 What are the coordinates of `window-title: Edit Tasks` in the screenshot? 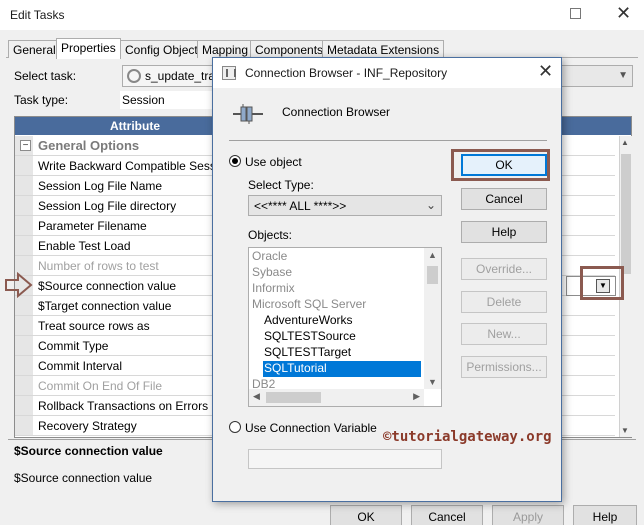 It's located at (37, 15).